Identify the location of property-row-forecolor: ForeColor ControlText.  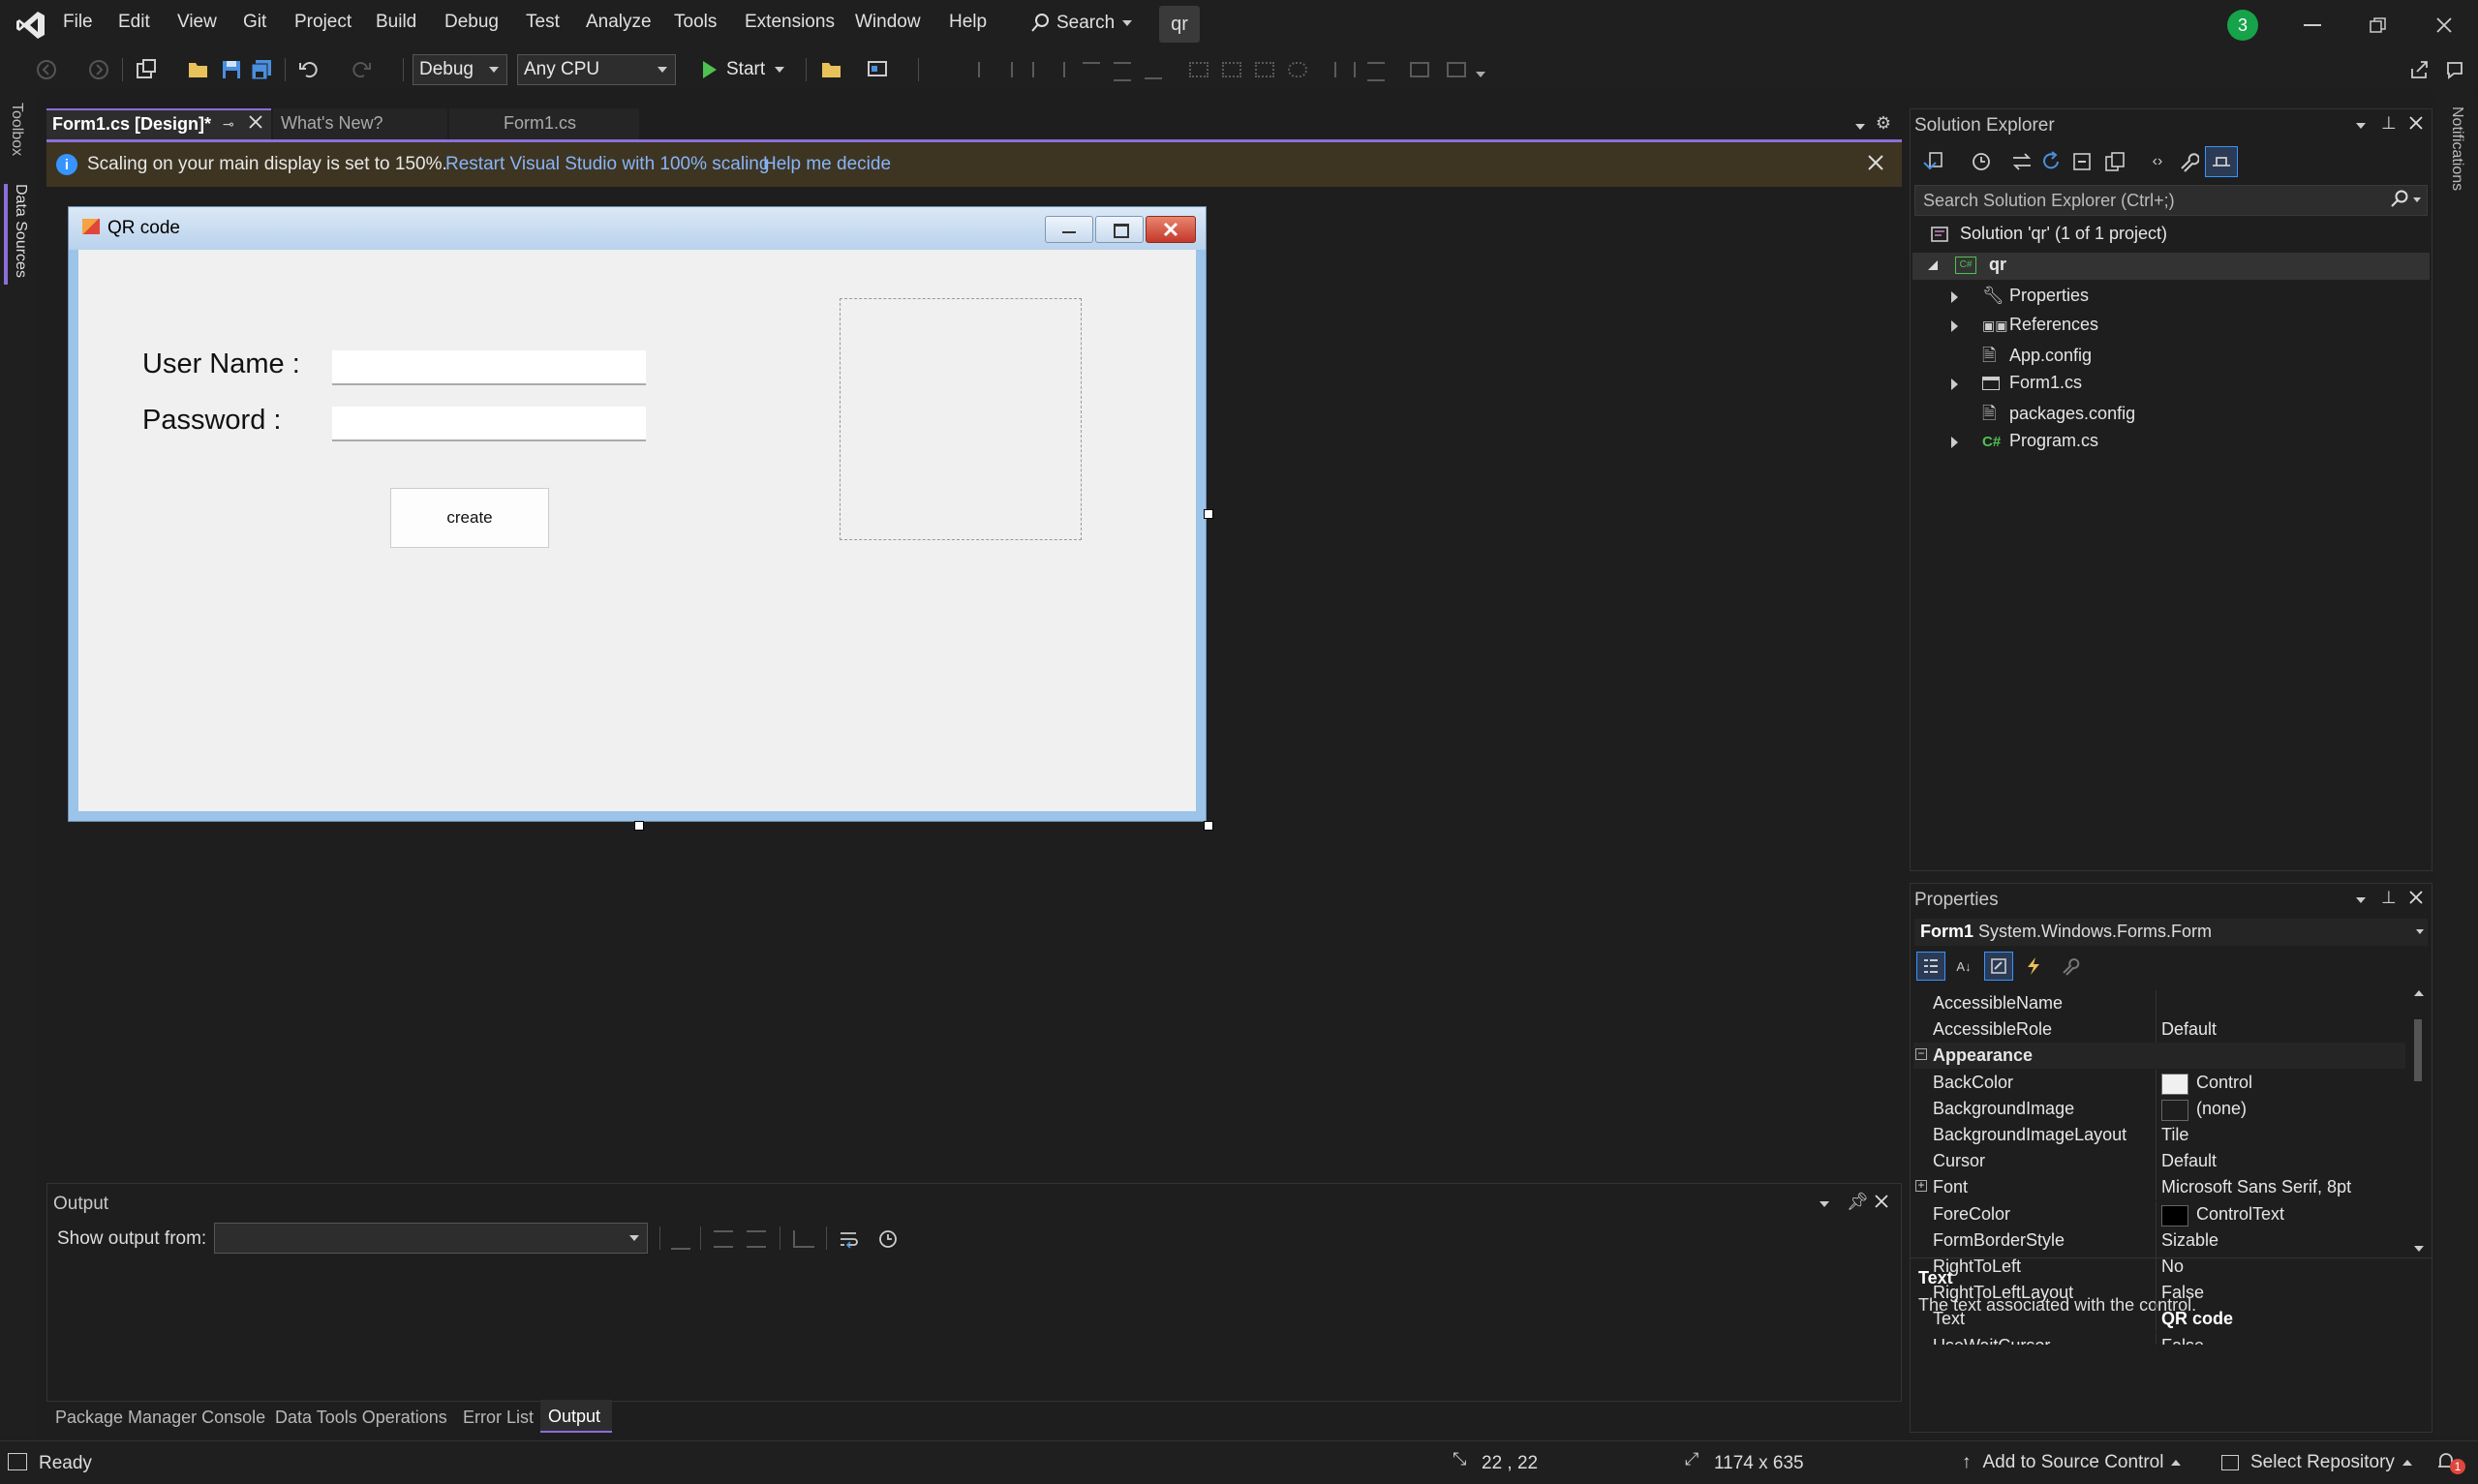
(2159, 1213).